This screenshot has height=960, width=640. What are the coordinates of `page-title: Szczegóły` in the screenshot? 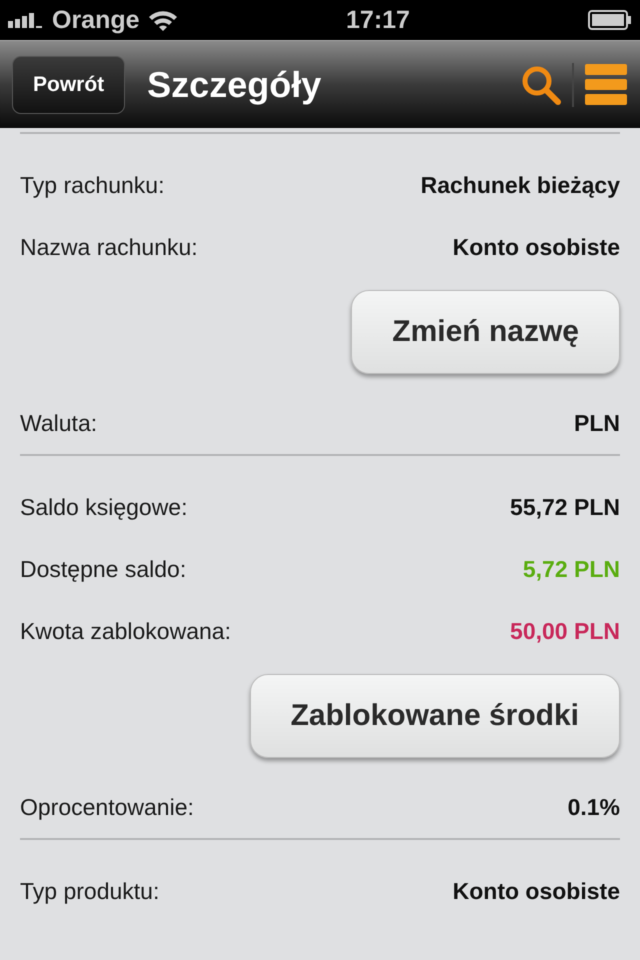 It's located at (234, 85).